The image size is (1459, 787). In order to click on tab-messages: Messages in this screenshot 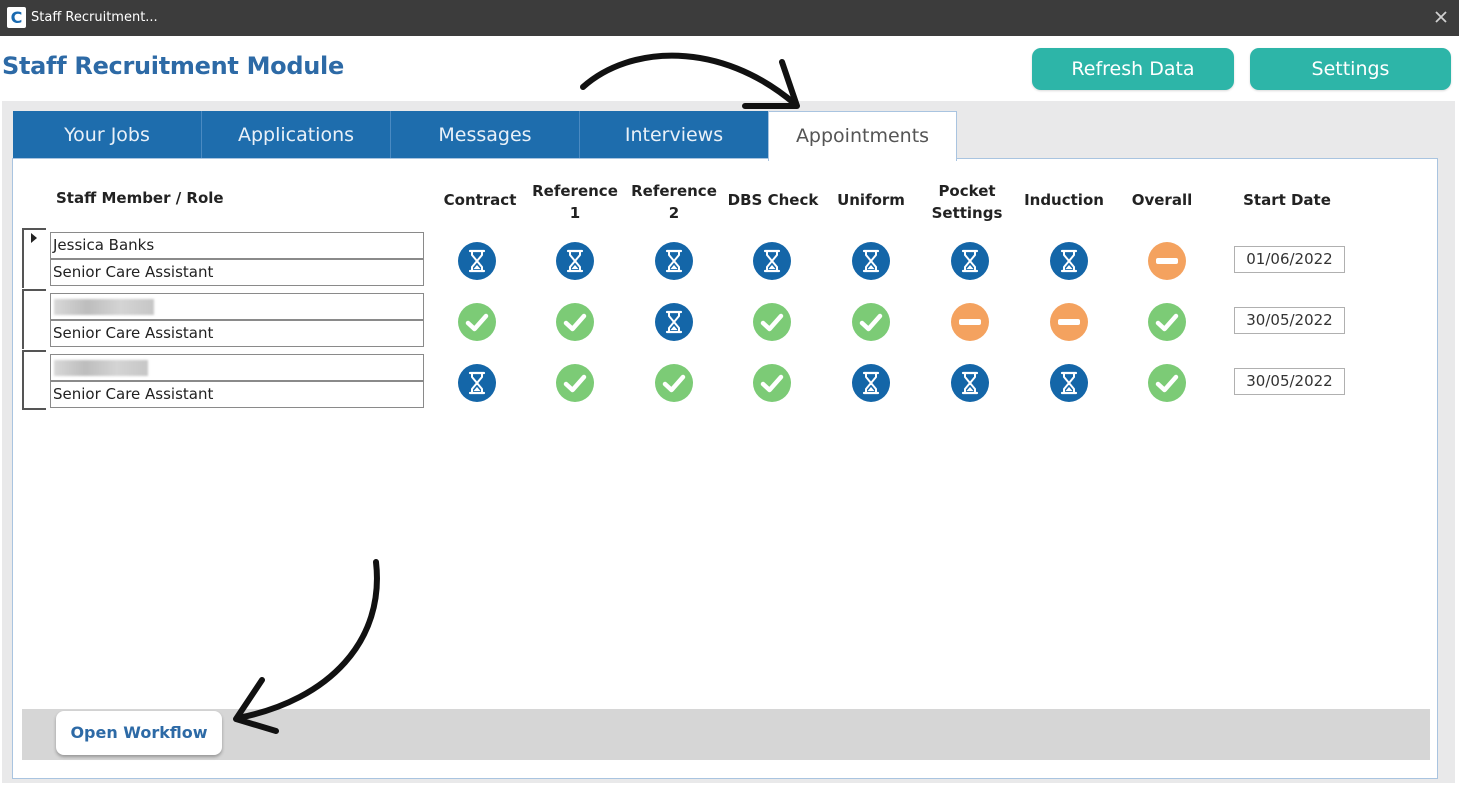, I will do `click(485, 135)`.